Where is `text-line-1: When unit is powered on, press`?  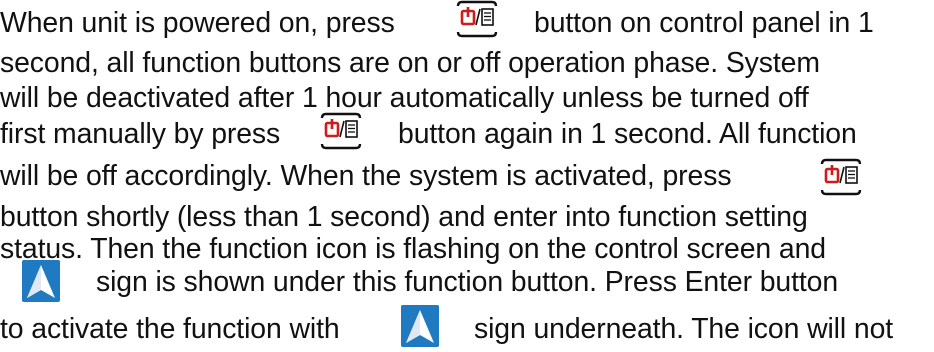 text-line-1: When unit is powered on, press is located at coordinates (197, 23).